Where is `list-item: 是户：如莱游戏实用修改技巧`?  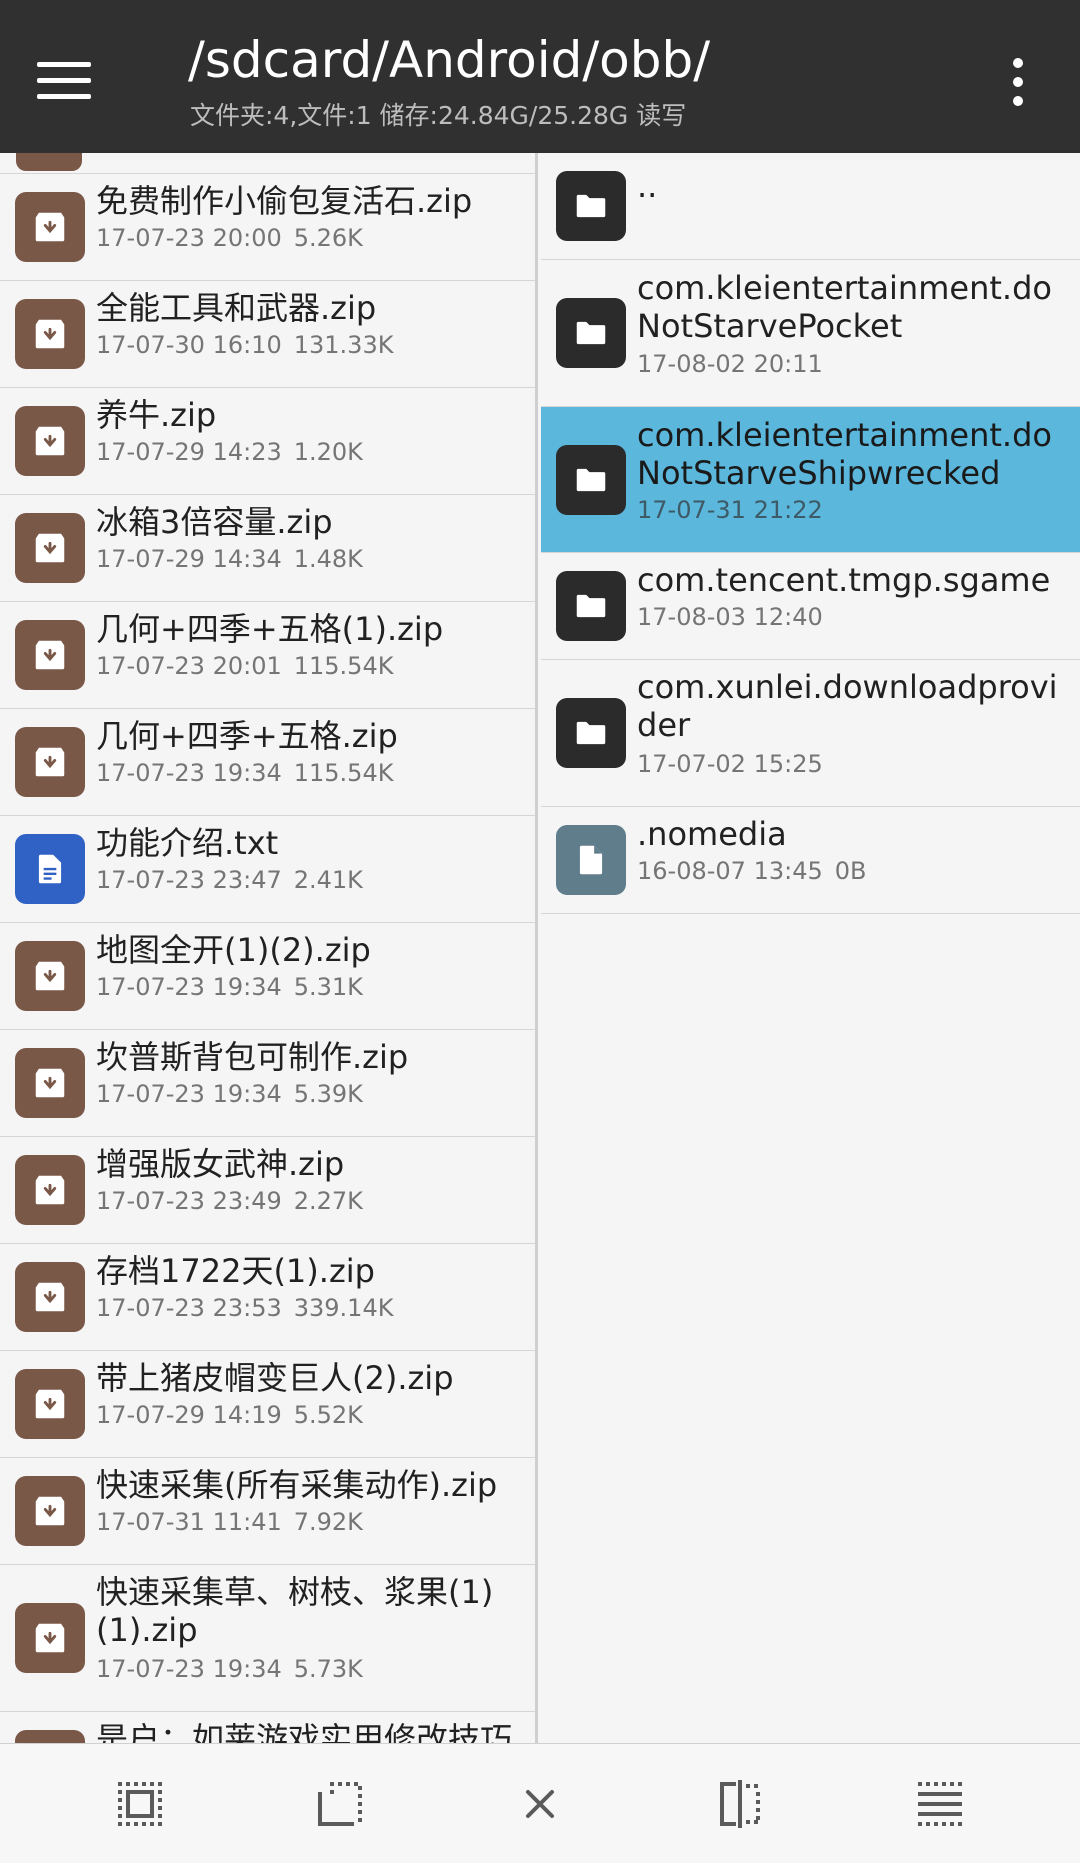
list-item: 是户：如莱游戏实用修改技巧 is located at coordinates (267, 1727).